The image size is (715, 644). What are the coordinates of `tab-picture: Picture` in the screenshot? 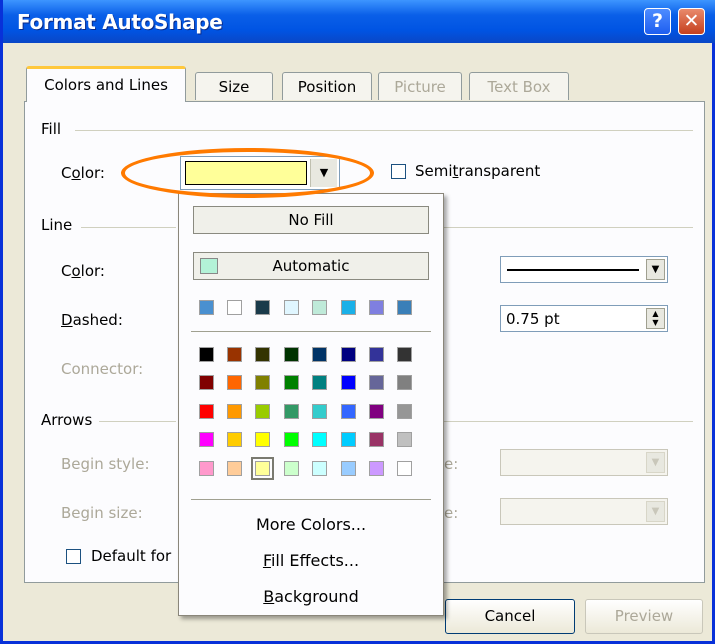 It's located at (420, 86).